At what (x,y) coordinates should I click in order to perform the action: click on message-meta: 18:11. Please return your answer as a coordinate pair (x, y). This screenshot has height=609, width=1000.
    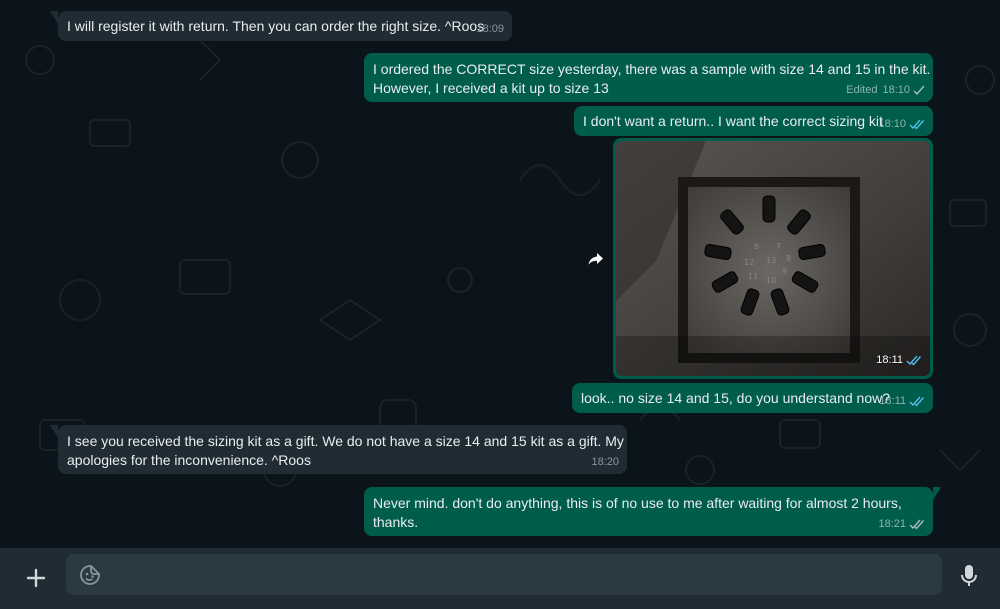
    Looking at the image, I should click on (902, 401).